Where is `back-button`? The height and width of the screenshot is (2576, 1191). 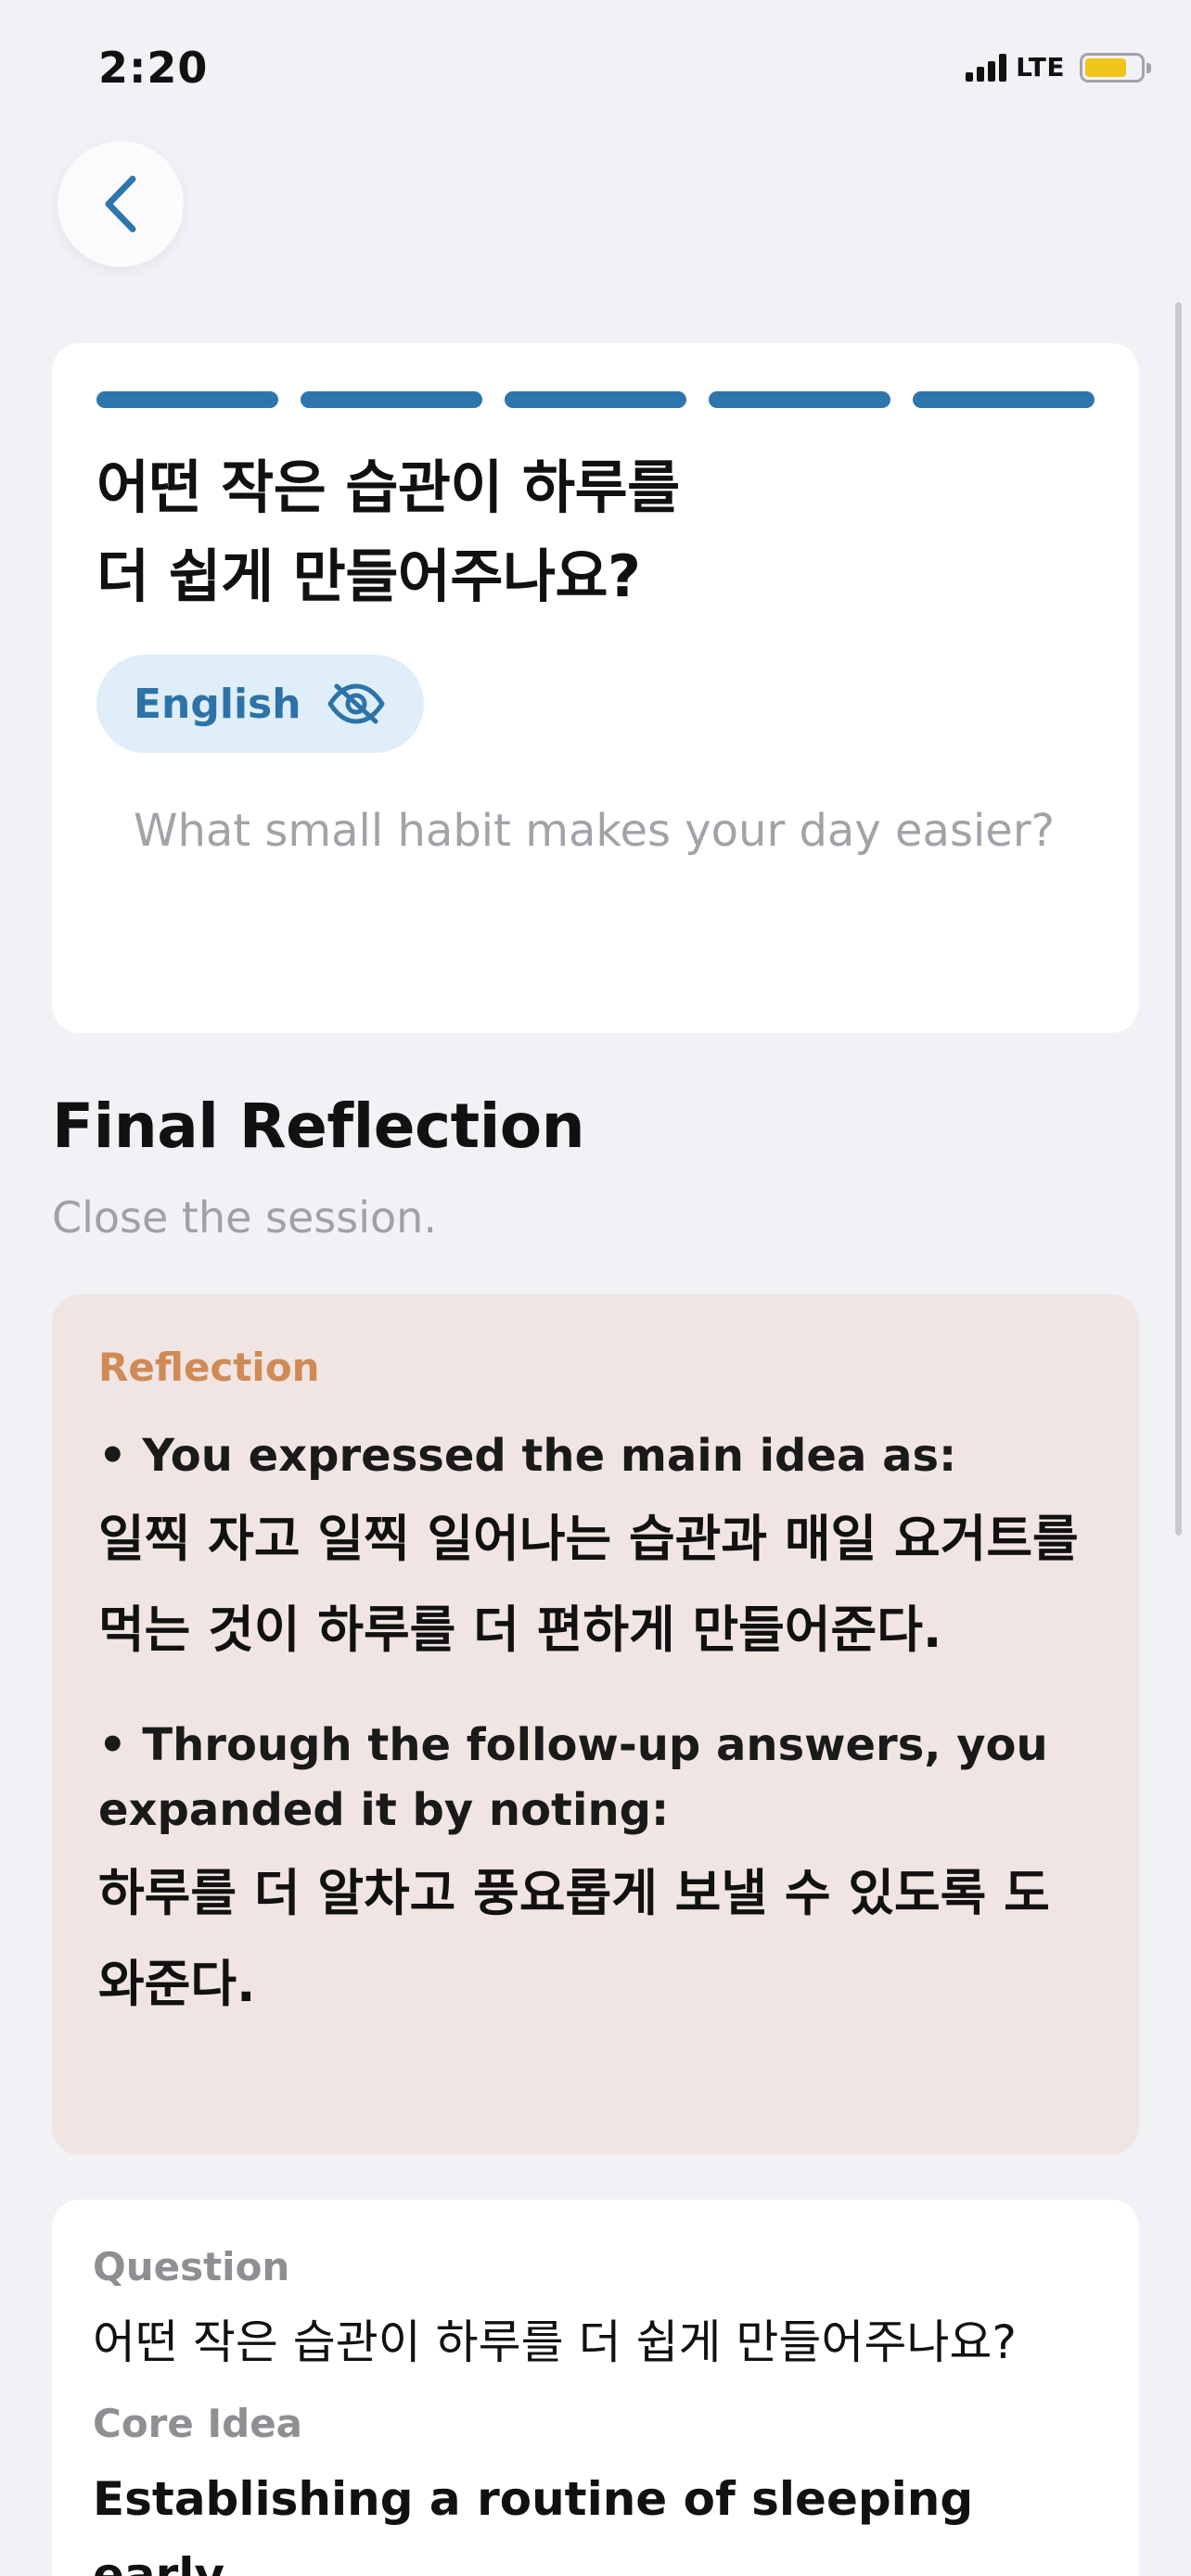
back-button is located at coordinates (121, 204).